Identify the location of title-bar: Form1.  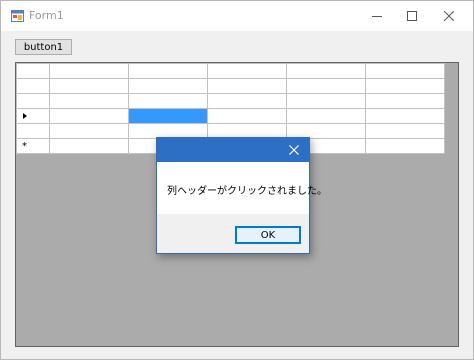
(237, 16).